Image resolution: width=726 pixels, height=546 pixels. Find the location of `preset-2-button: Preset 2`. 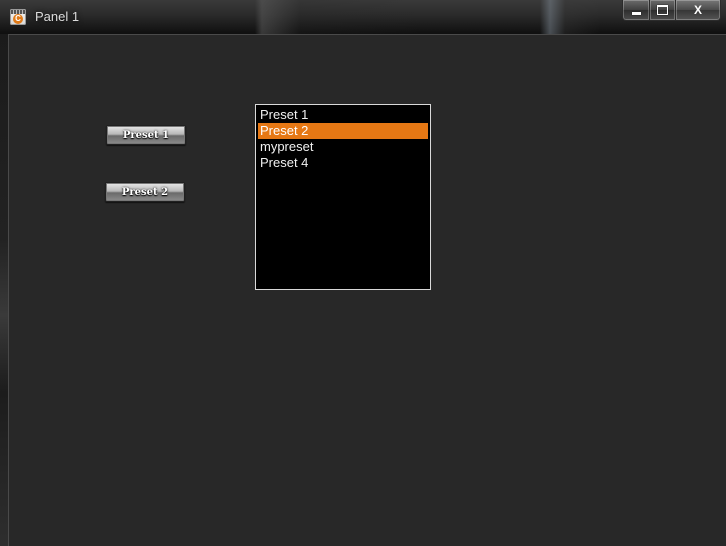

preset-2-button: Preset 2 is located at coordinates (145, 192).